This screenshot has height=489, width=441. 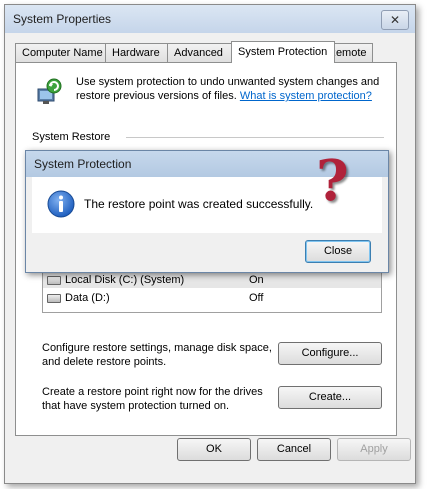 I want to click on dialog-footer: Close, so click(x=207, y=250).